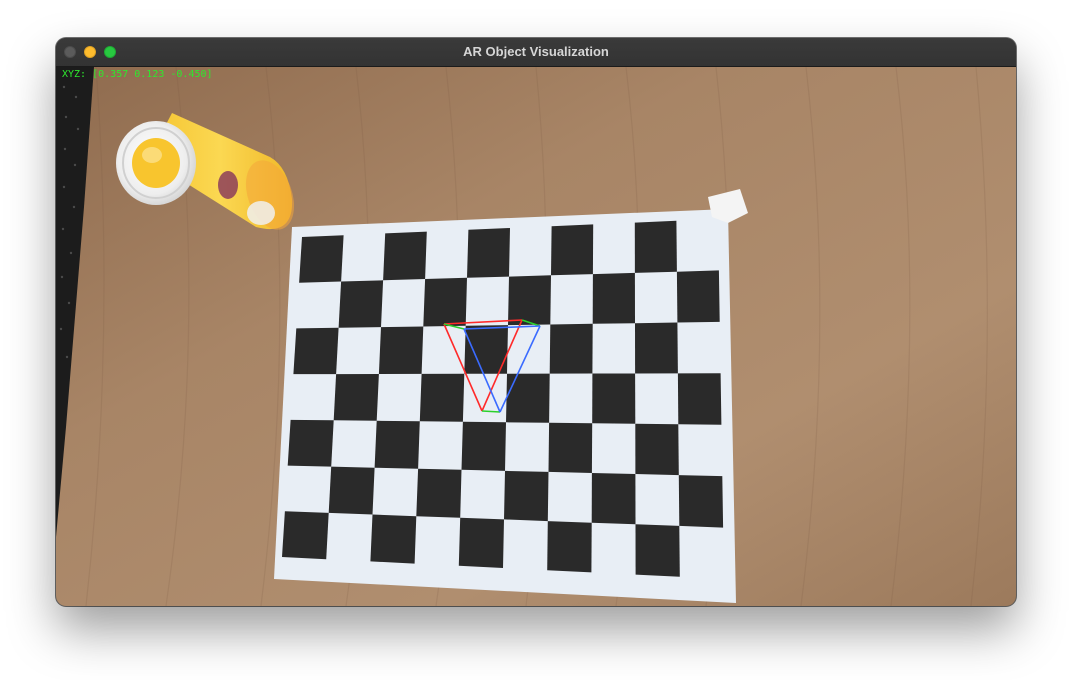  I want to click on axis-edge-green-bottom, so click(491, 411).